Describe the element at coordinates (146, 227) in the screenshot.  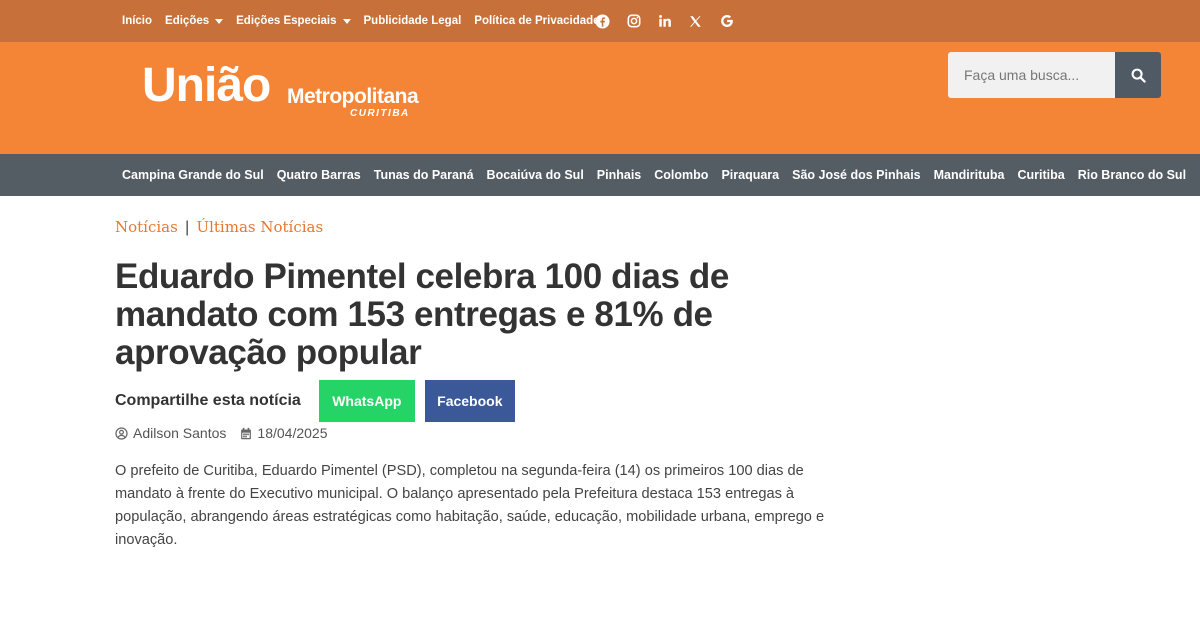
I see `breadcrumb-link-noticias: Notícias` at that location.